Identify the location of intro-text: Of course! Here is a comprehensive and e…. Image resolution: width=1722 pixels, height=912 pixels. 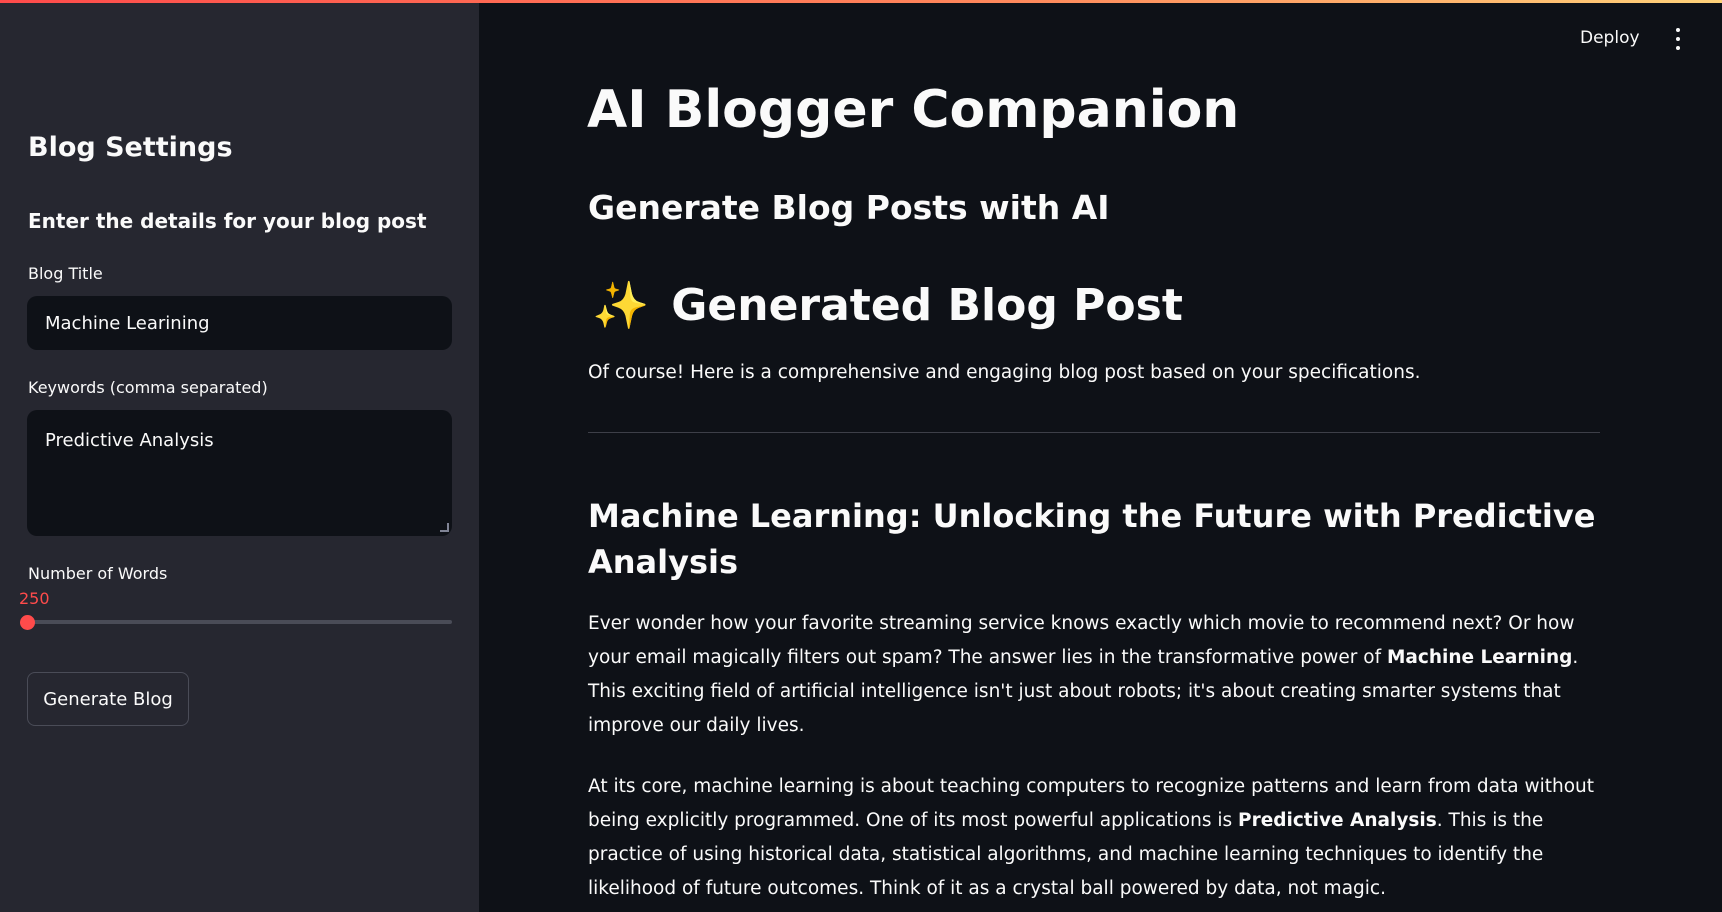
(1004, 372).